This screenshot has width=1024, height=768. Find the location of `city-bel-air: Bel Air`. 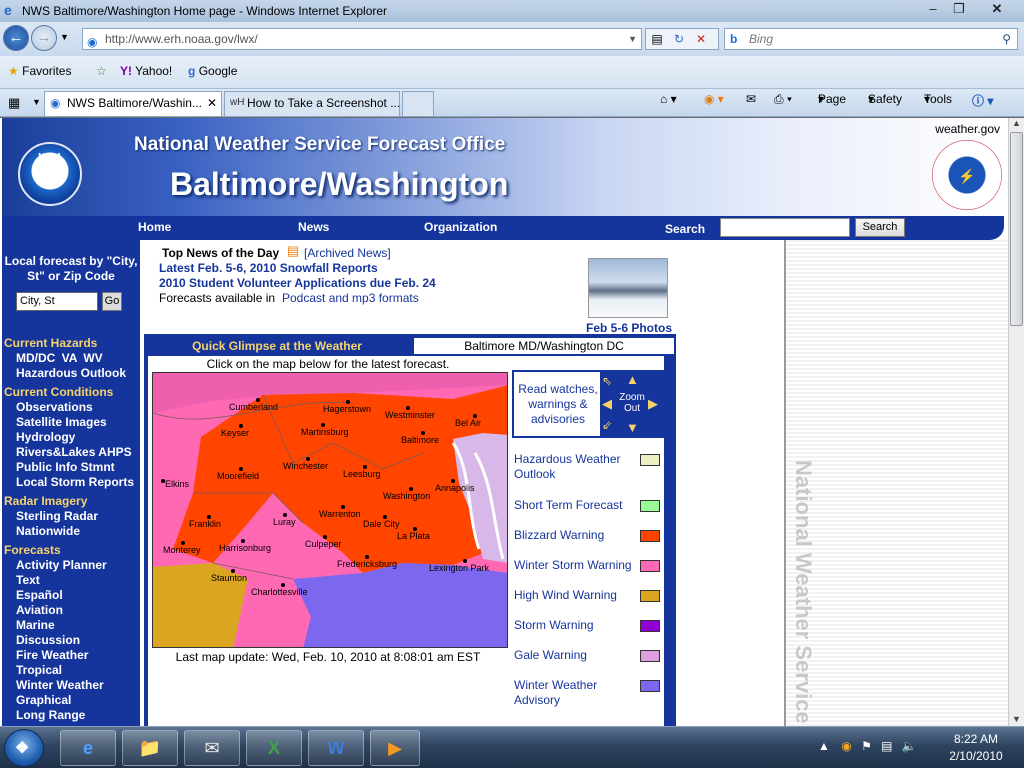

city-bel-air: Bel Air is located at coordinates (468, 423).